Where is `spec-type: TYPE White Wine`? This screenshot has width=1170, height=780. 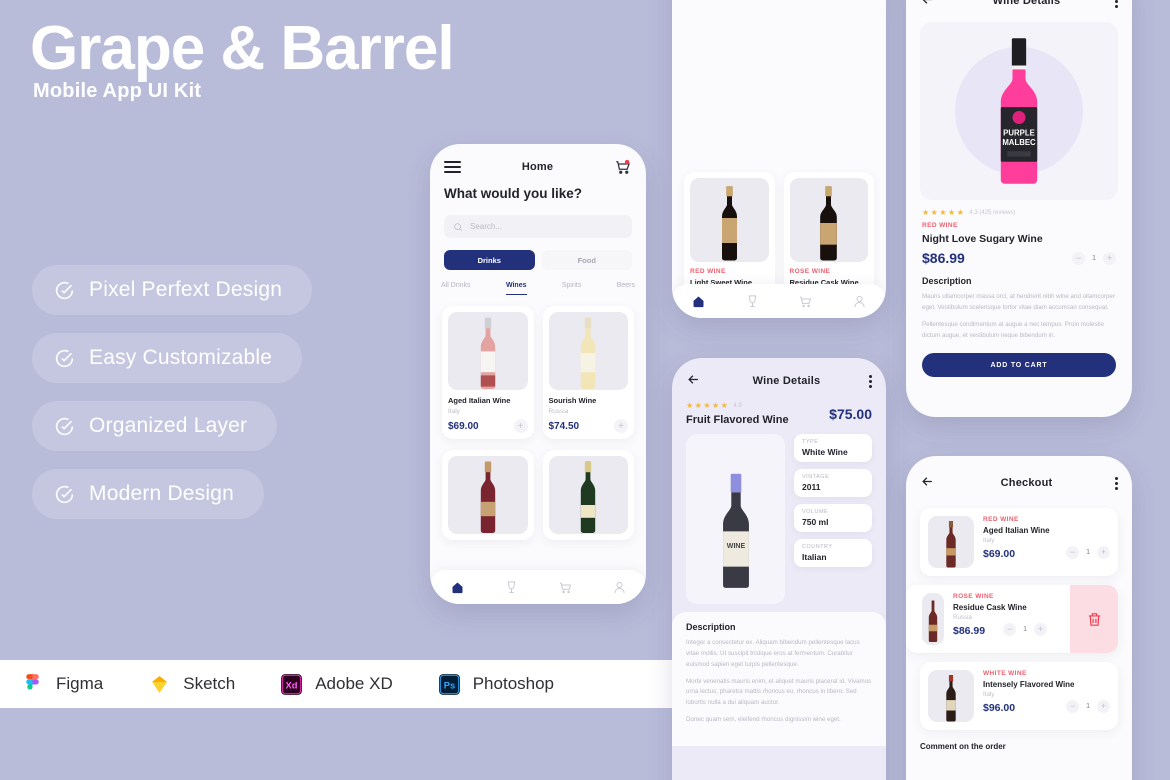 spec-type: TYPE White Wine is located at coordinates (833, 448).